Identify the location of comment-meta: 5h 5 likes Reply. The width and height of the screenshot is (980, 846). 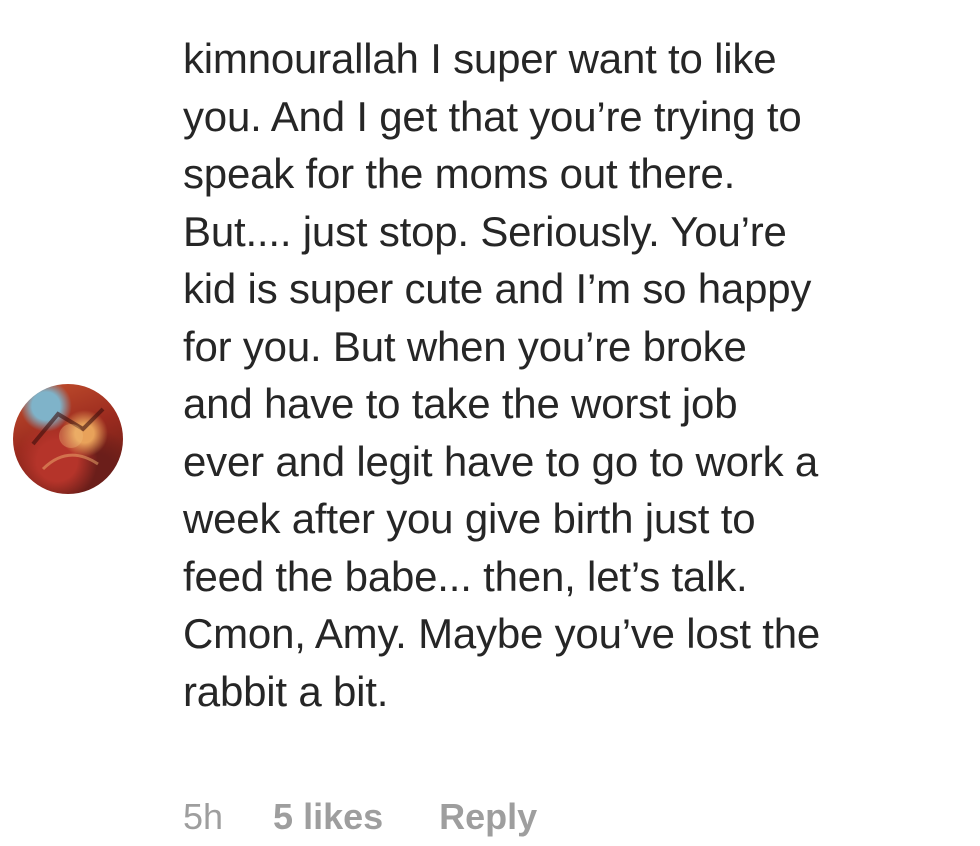
(360, 817).